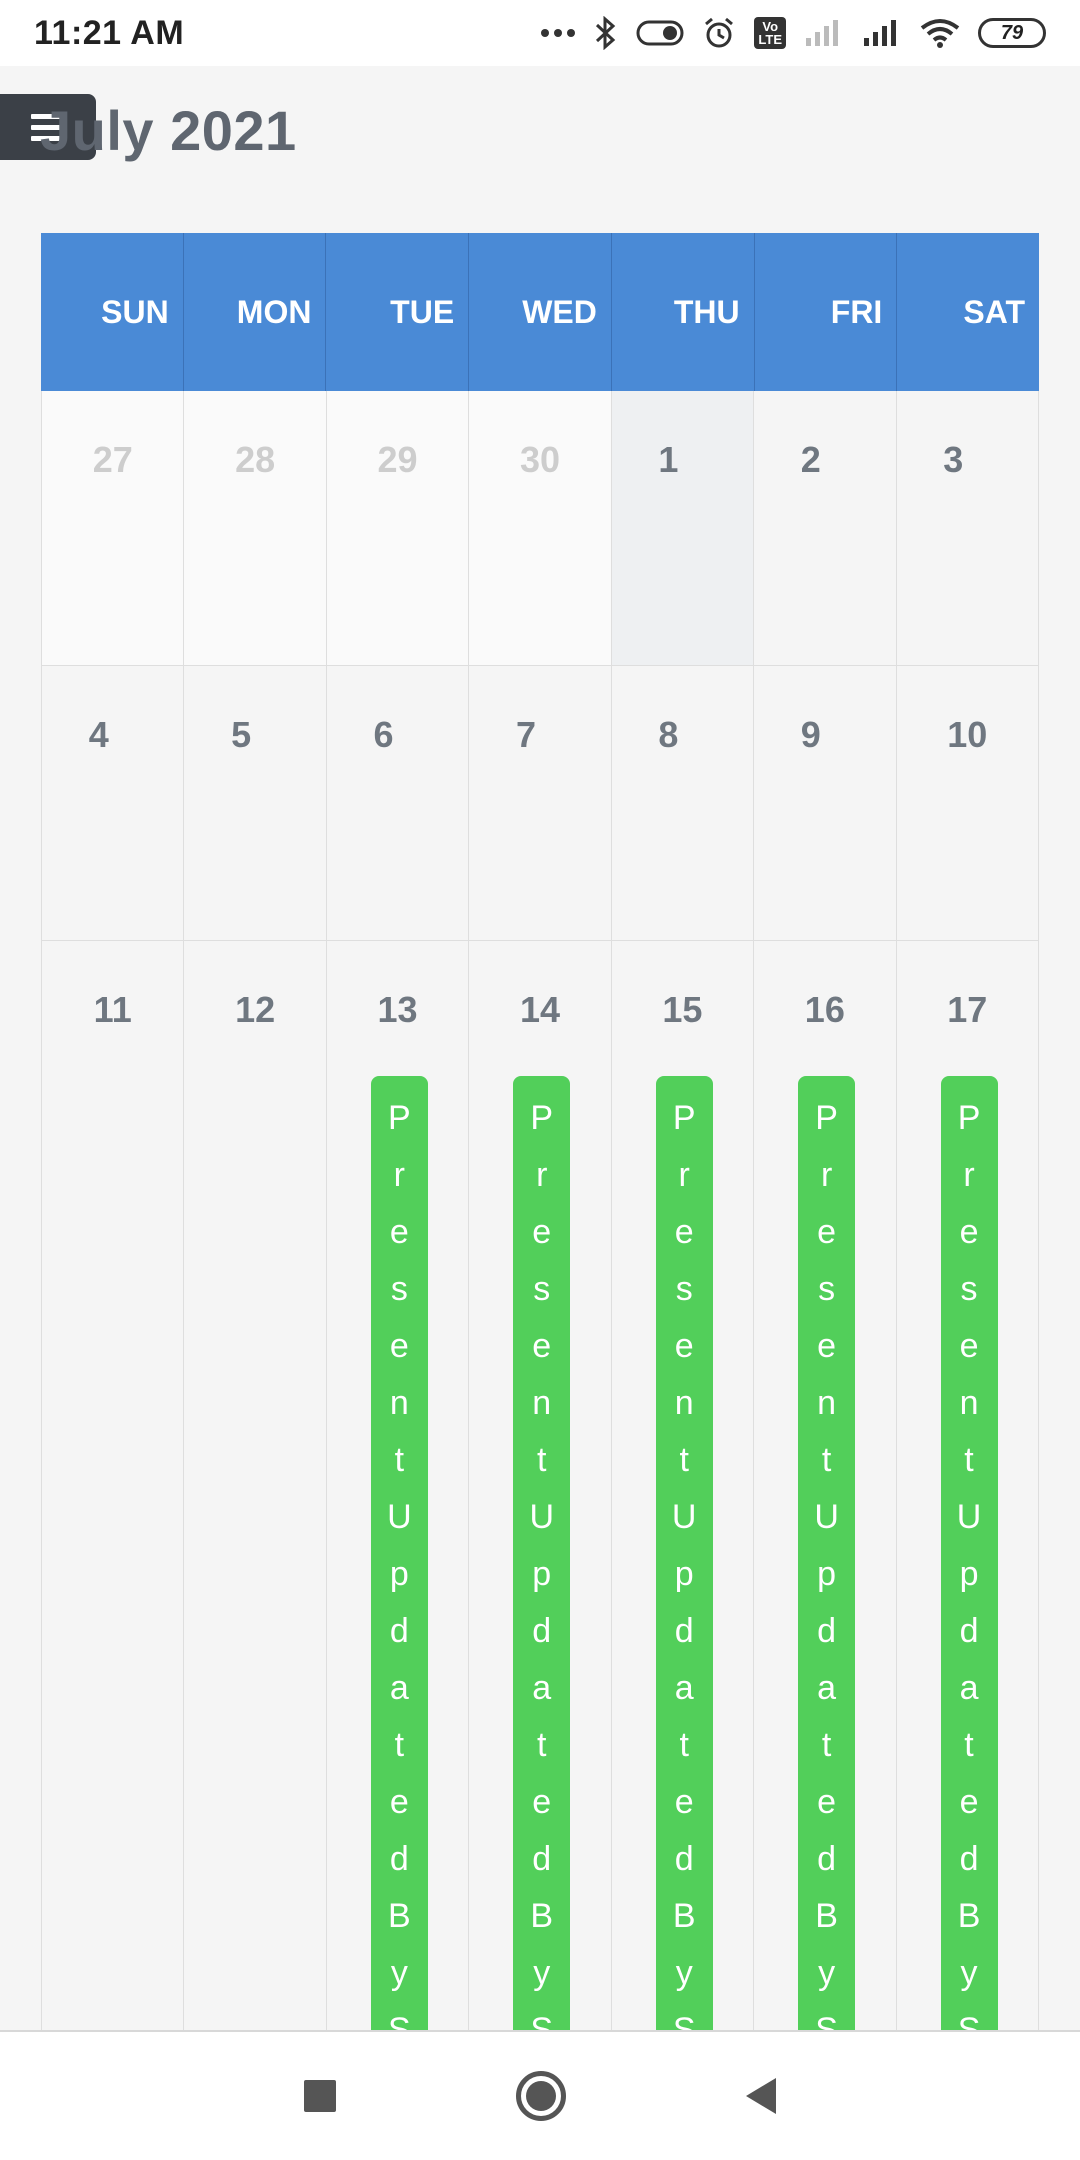 Image resolution: width=1080 pixels, height=2160 pixels. I want to click on bluetooth-icon, so click(606, 33).